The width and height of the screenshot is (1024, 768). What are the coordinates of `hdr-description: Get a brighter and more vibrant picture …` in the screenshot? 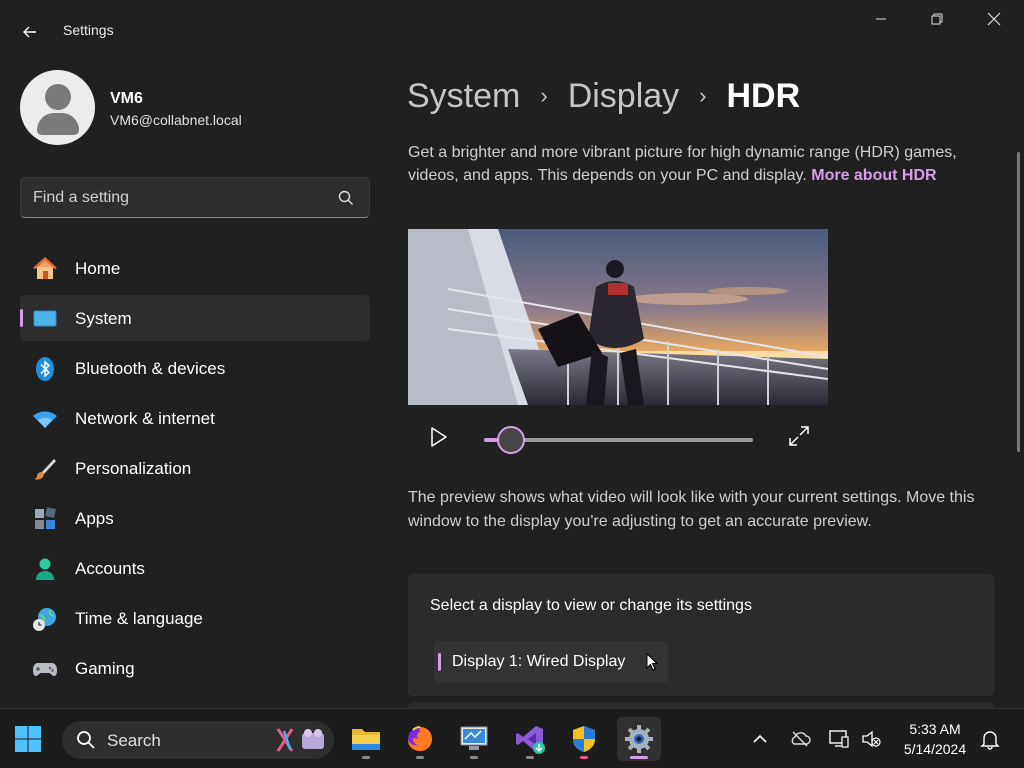 It's located at (708, 164).